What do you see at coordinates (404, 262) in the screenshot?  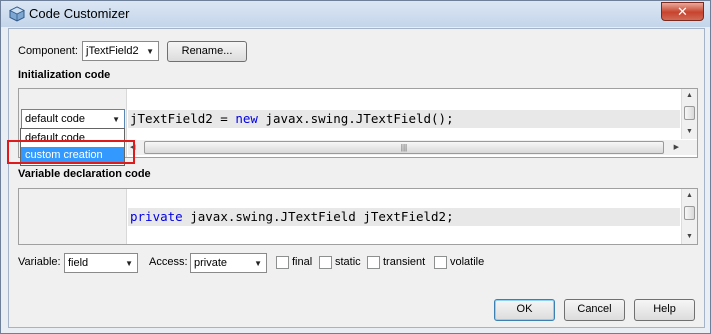 I see `transient-label: transient` at bounding box center [404, 262].